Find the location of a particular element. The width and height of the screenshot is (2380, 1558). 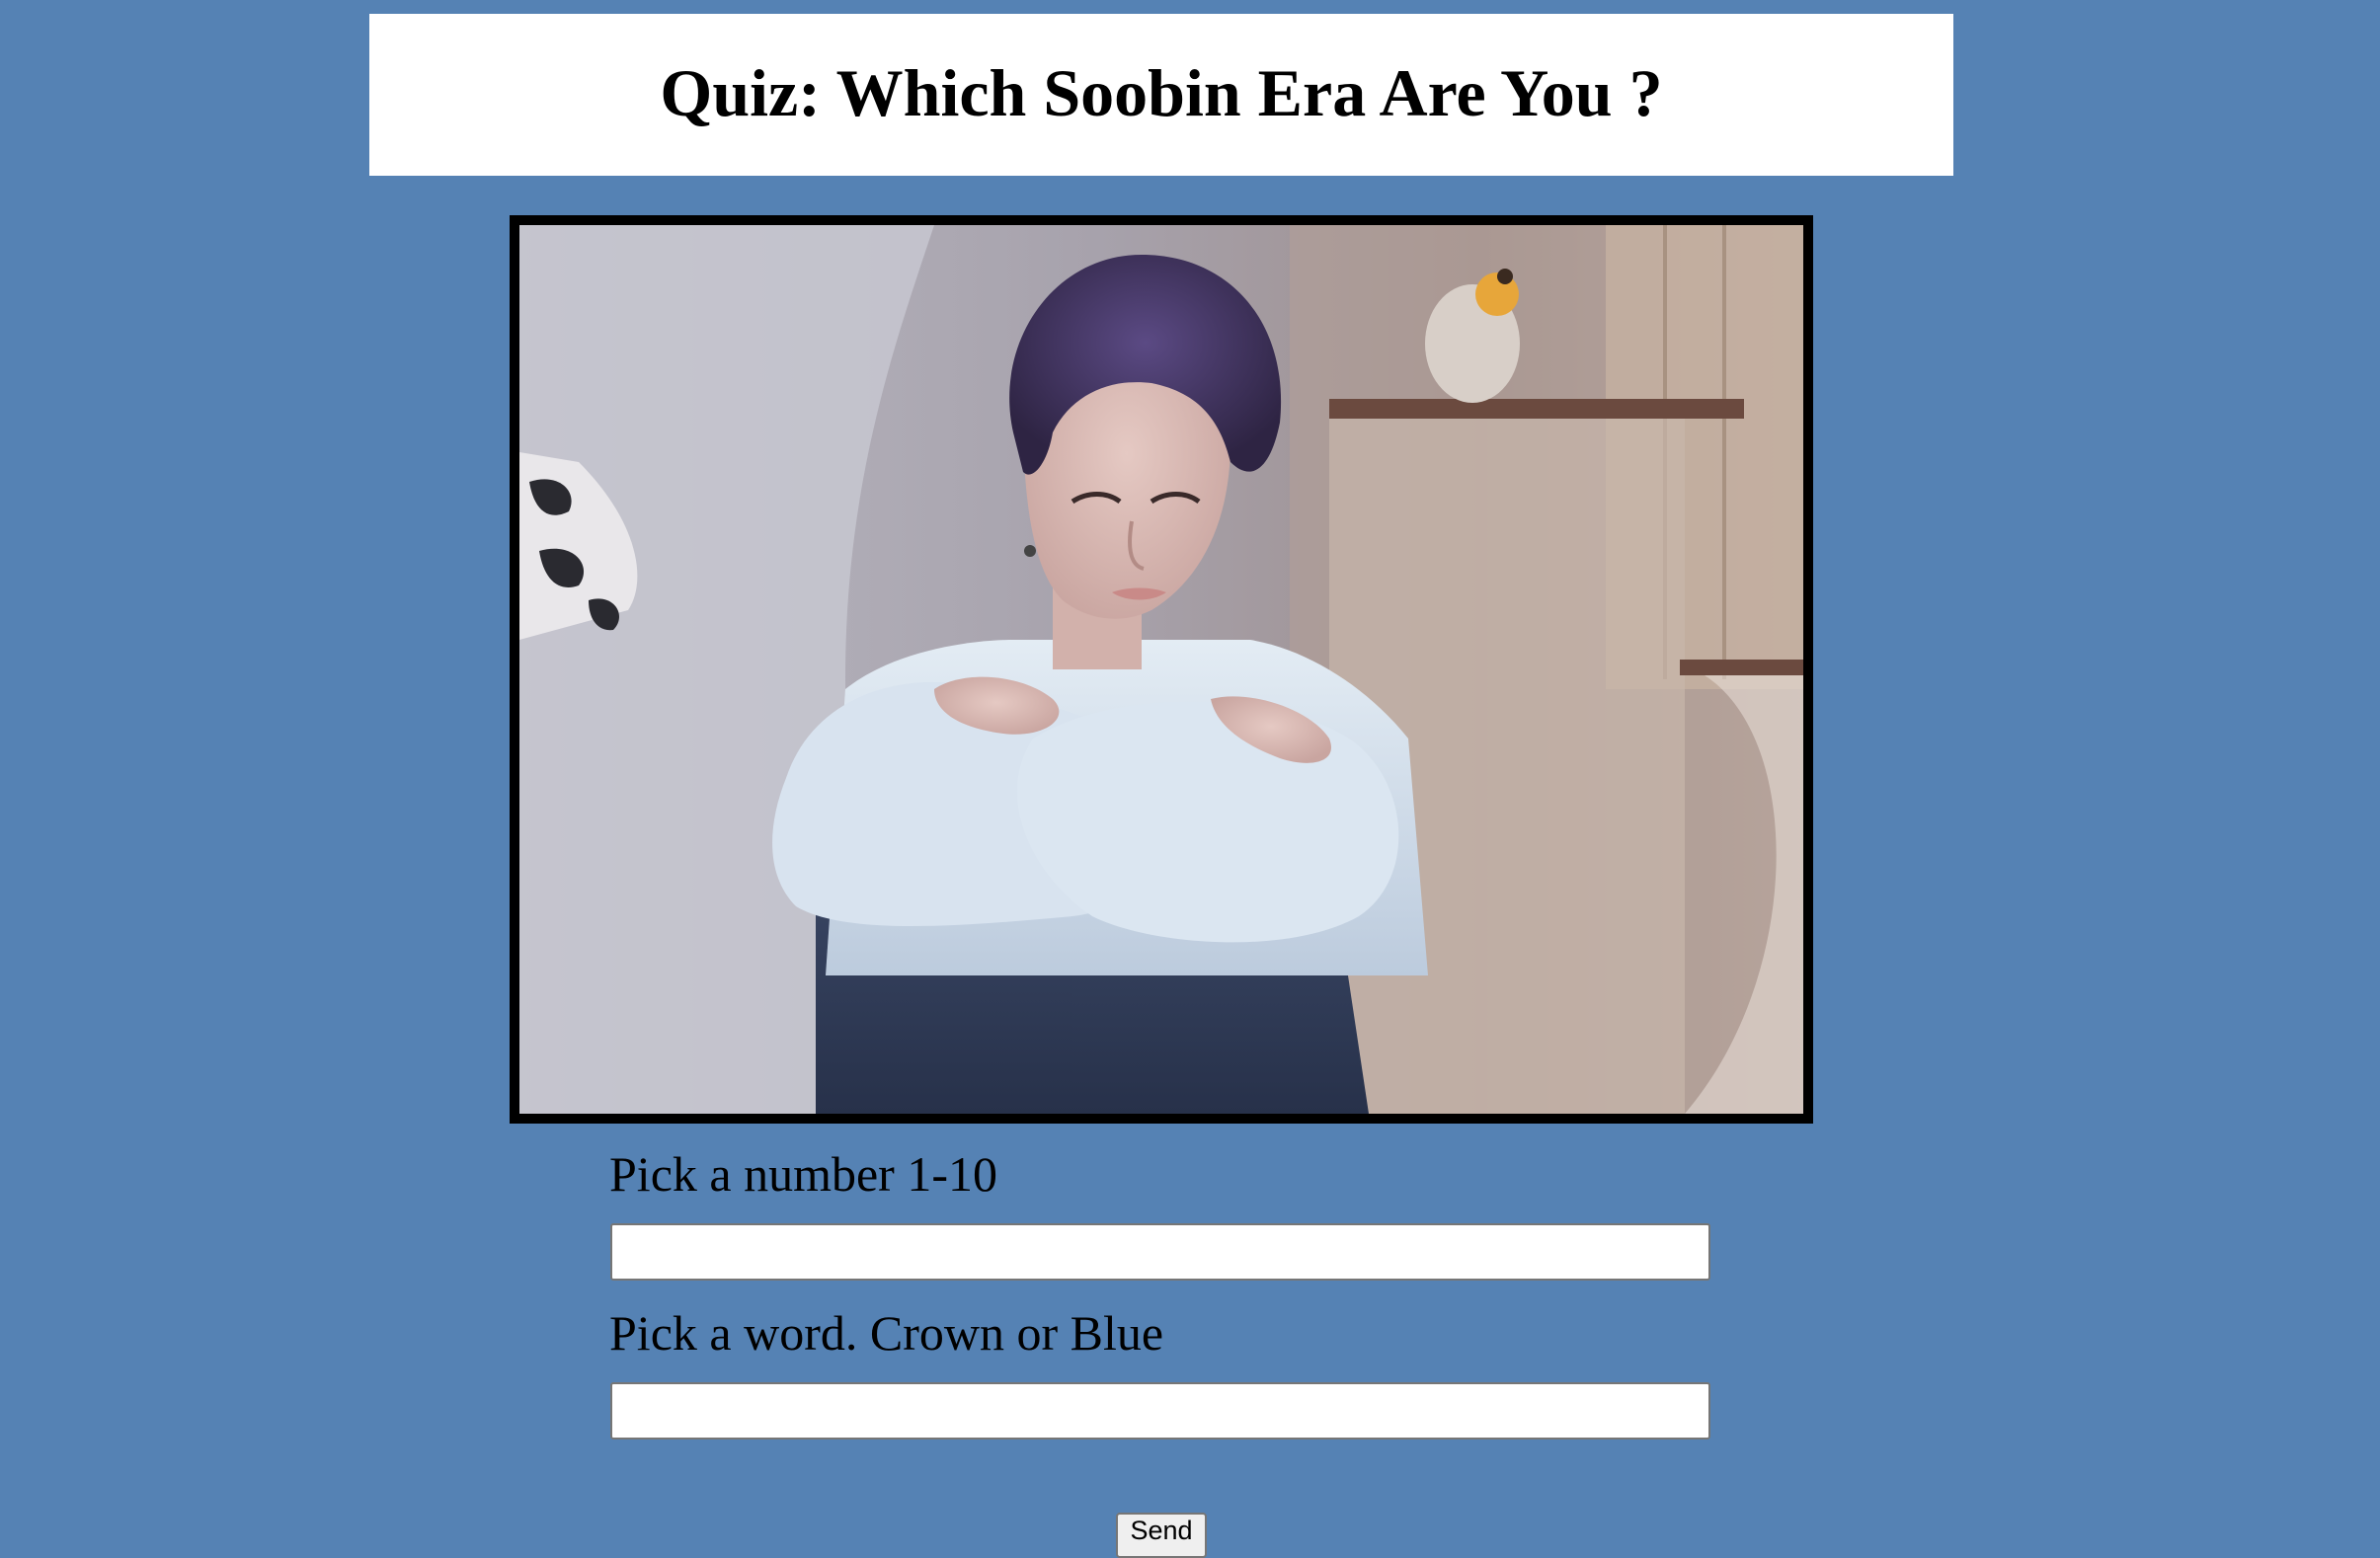

question-2-label: Pick a word. Crown or Blue is located at coordinates (886, 1333).